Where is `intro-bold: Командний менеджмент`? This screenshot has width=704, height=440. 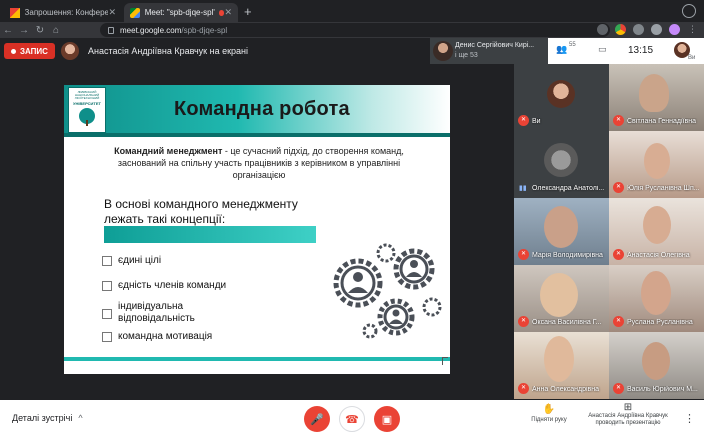 intro-bold: Командний менеджмент is located at coordinates (168, 151).